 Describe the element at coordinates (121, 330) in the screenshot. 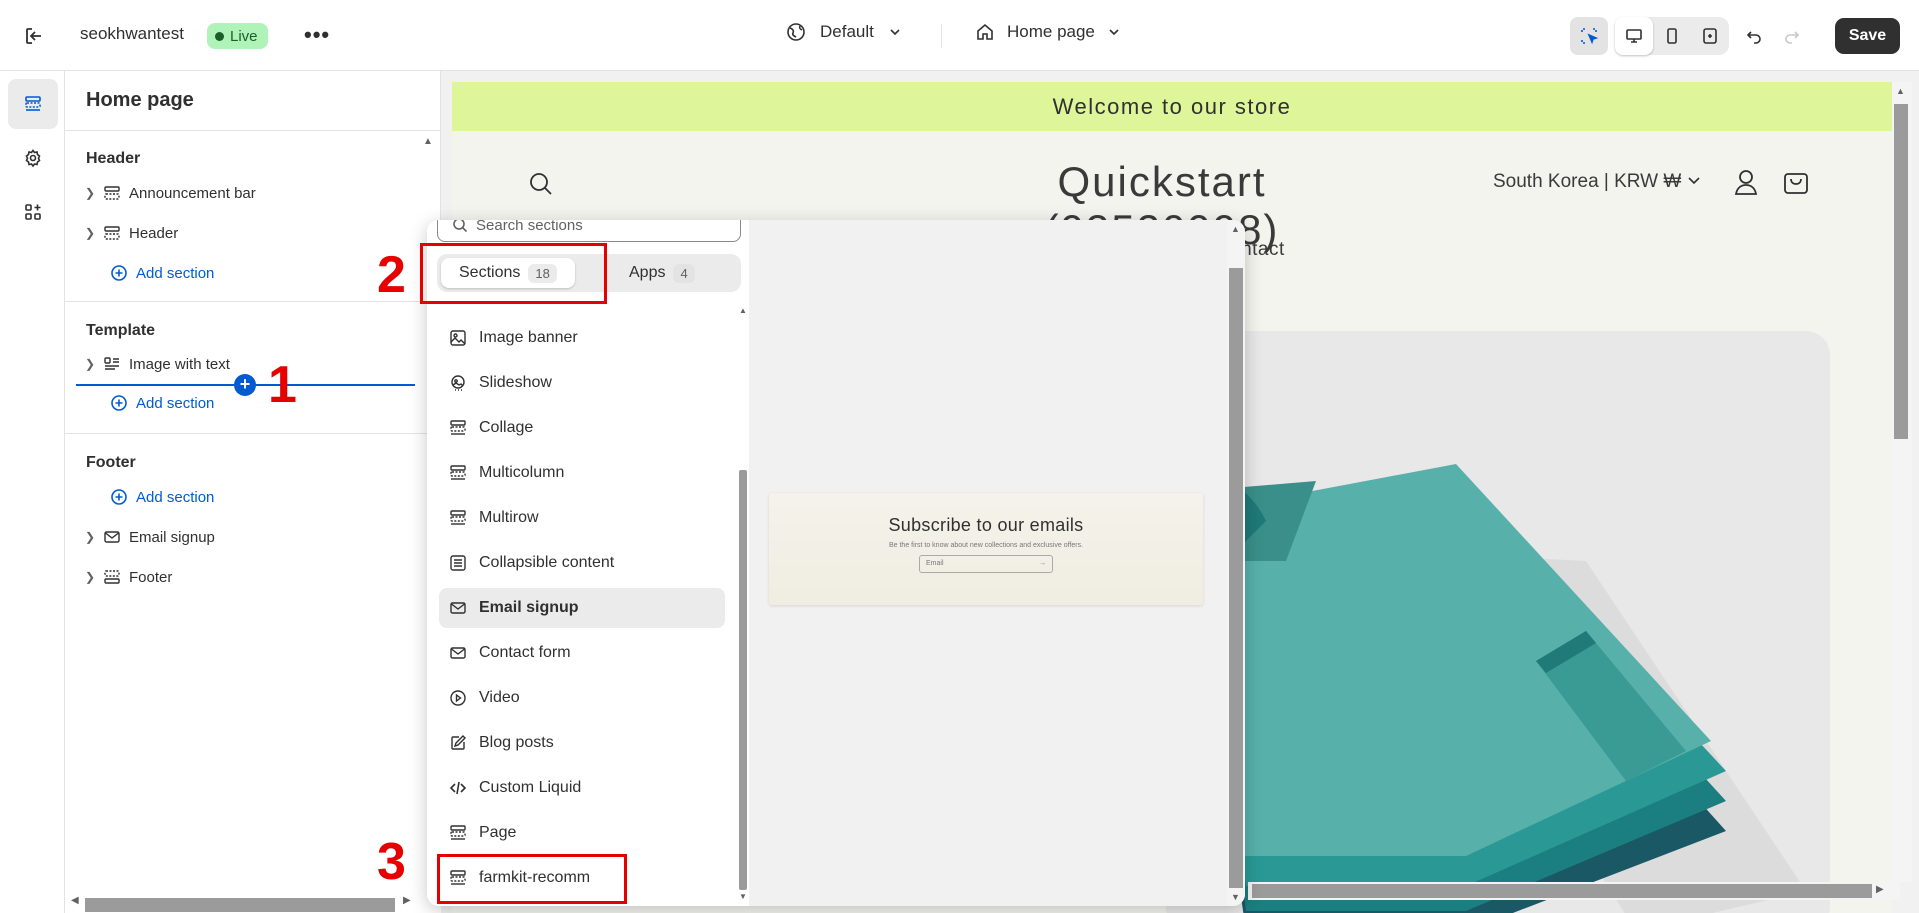

I see `group-label-template: Template` at that location.